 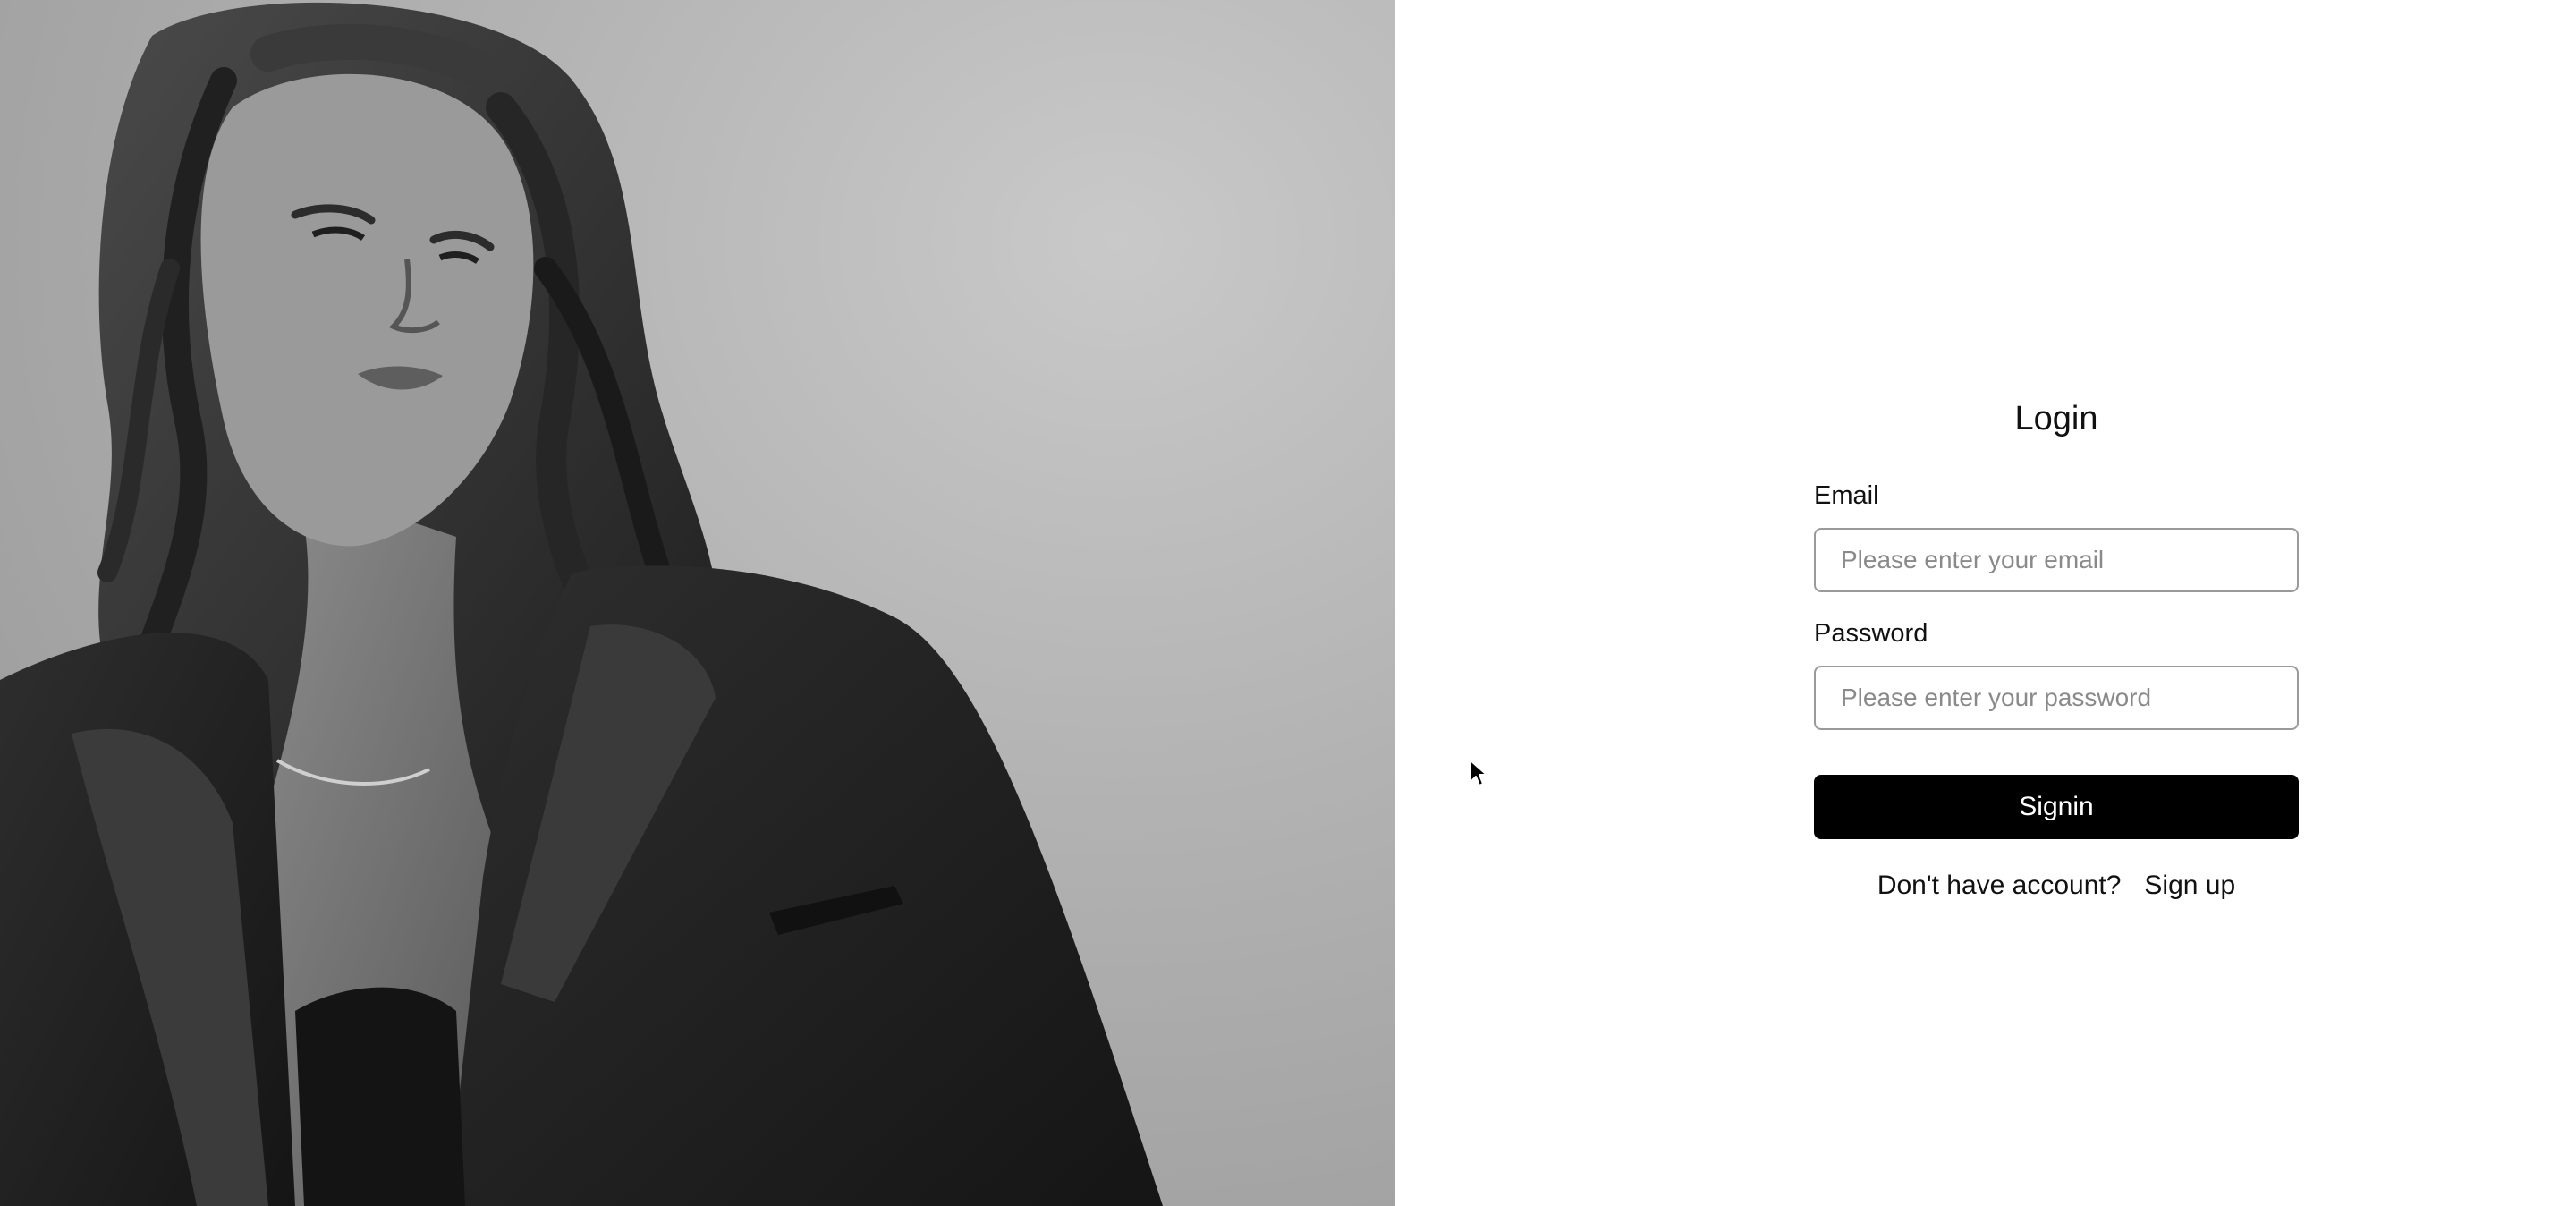 I want to click on password-input, so click(x=2056, y=698).